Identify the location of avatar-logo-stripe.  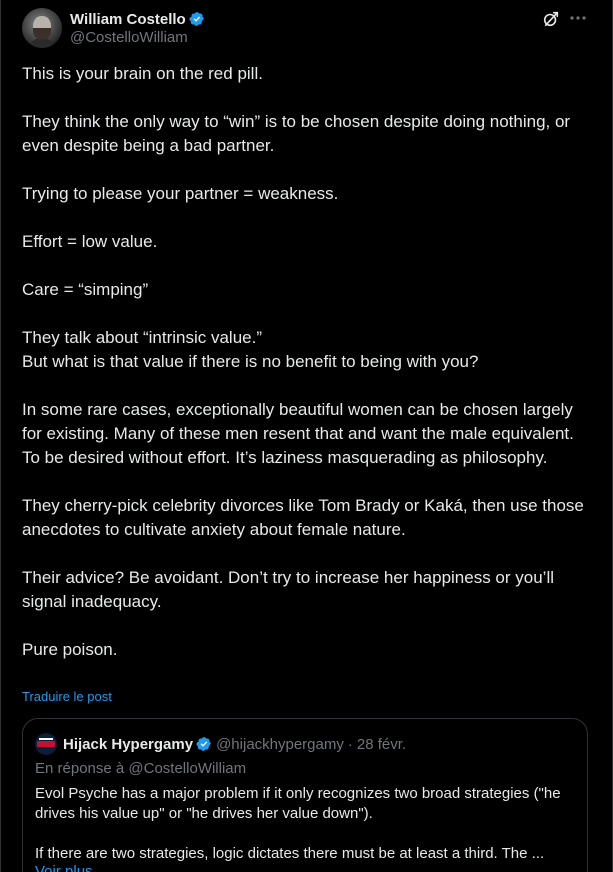
(46, 739).